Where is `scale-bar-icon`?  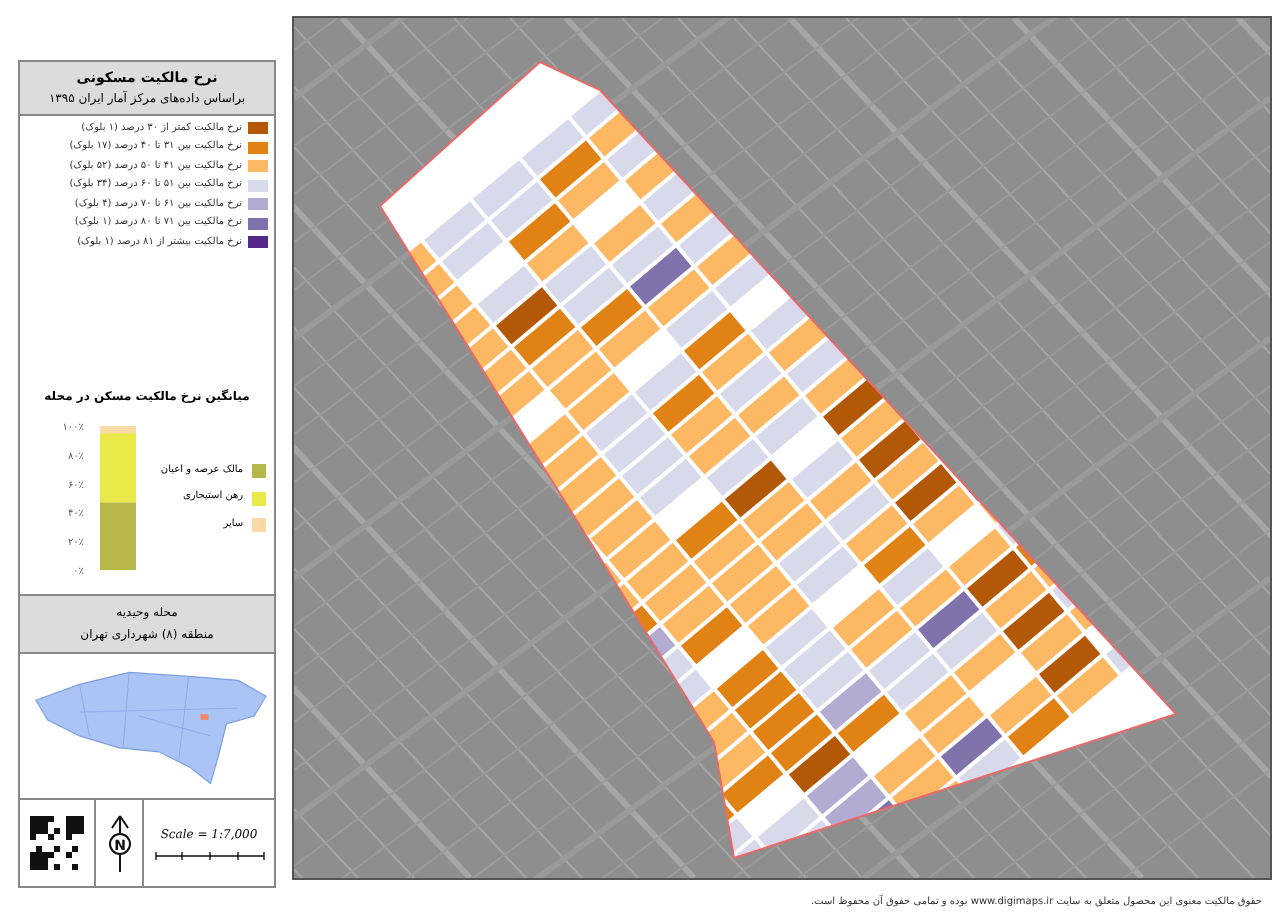
scale-bar-icon is located at coordinates (209, 855).